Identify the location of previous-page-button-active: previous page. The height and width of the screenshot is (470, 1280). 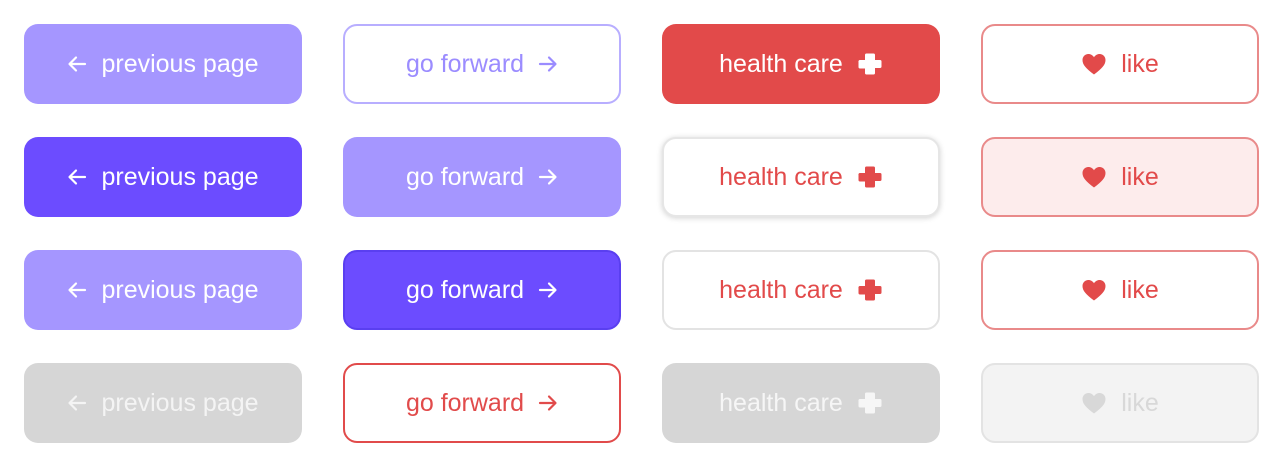
(163, 290).